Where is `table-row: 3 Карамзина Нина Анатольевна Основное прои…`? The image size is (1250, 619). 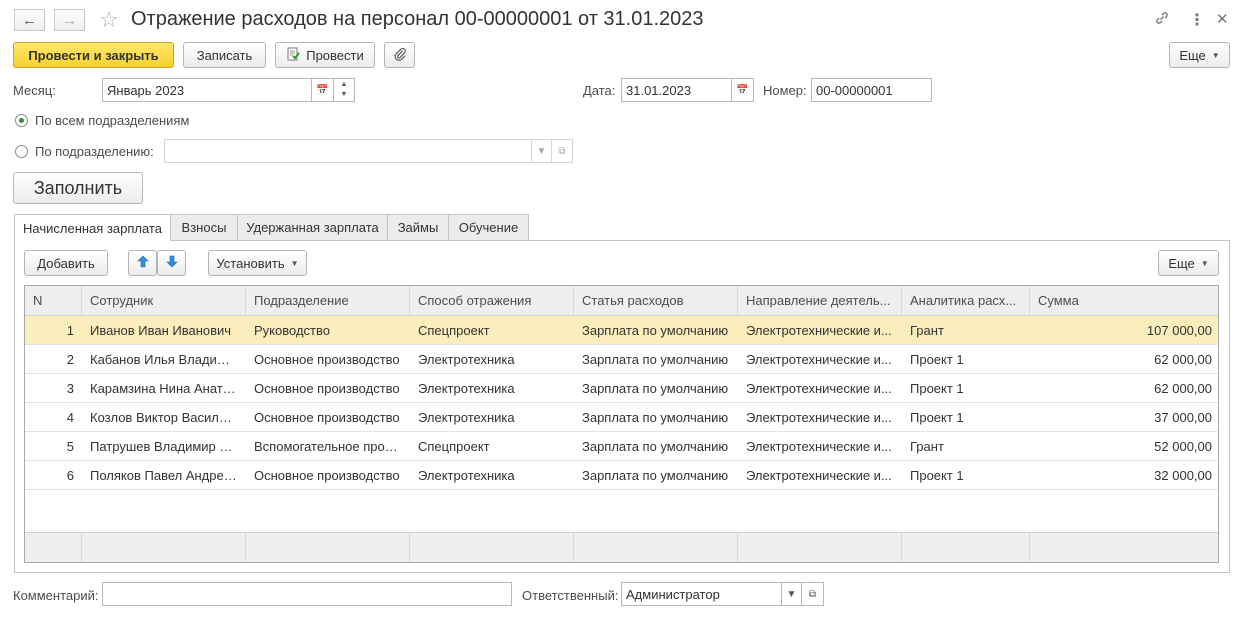
table-row: 3 Карамзина Нина Анатольевна Основное прои… is located at coordinates (621, 388).